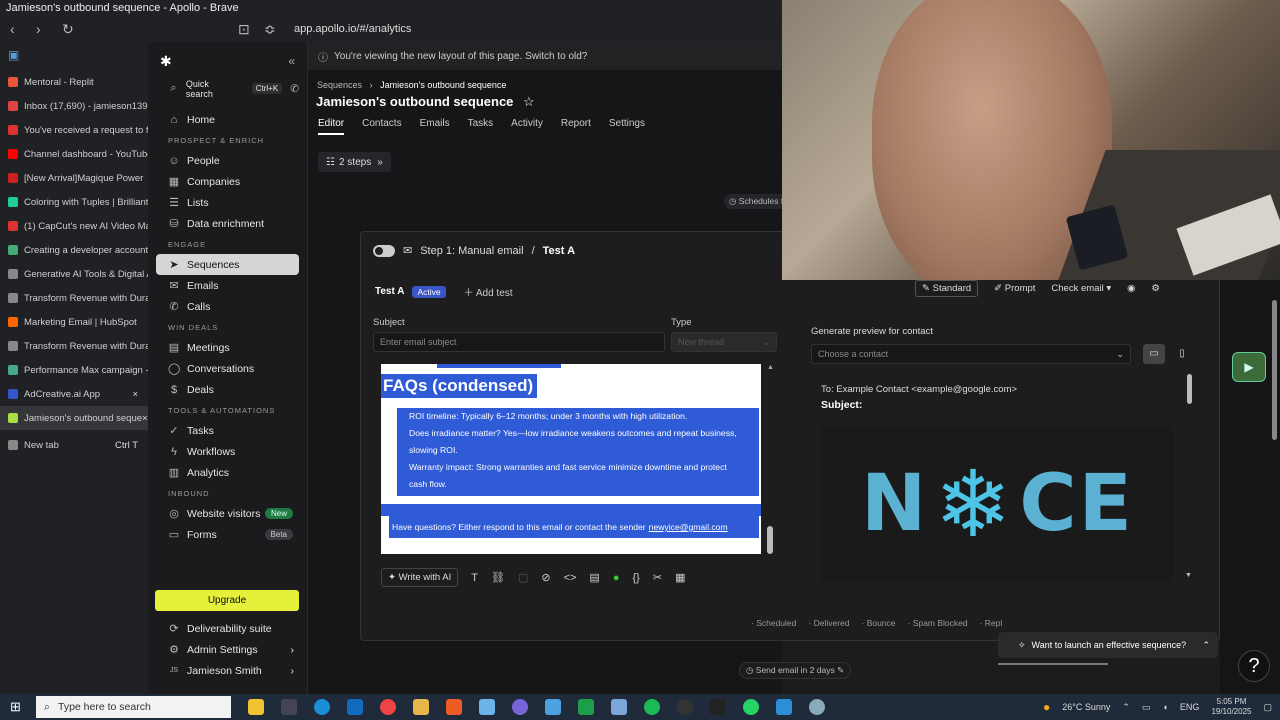  What do you see at coordinates (498, 577) in the screenshot?
I see `link-icon: ⛓` at bounding box center [498, 577].